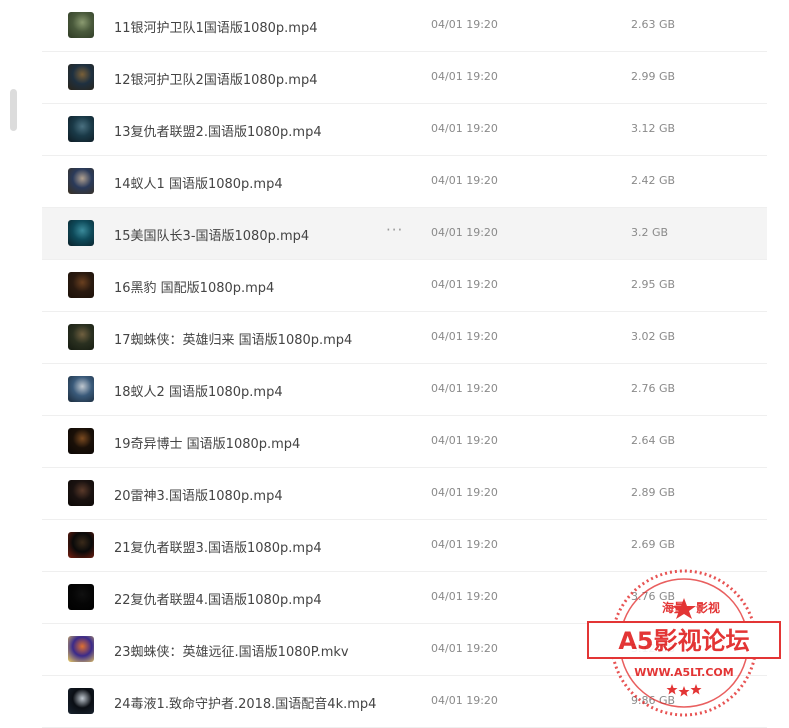  What do you see at coordinates (653, 596) in the screenshot?
I see `file-size: 3.76 GB` at bounding box center [653, 596].